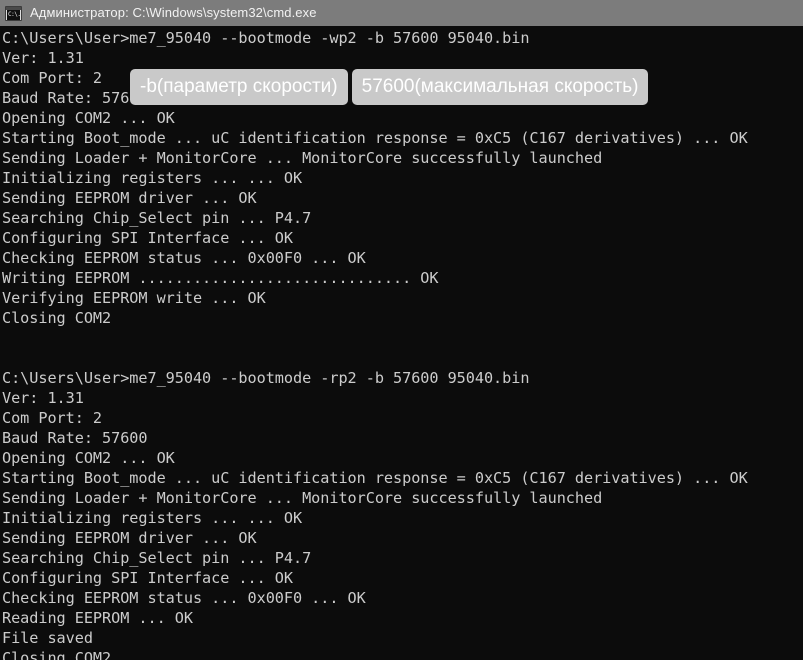 This screenshot has width=803, height=660. I want to click on cmd-console-icon: C:\., so click(13, 13).